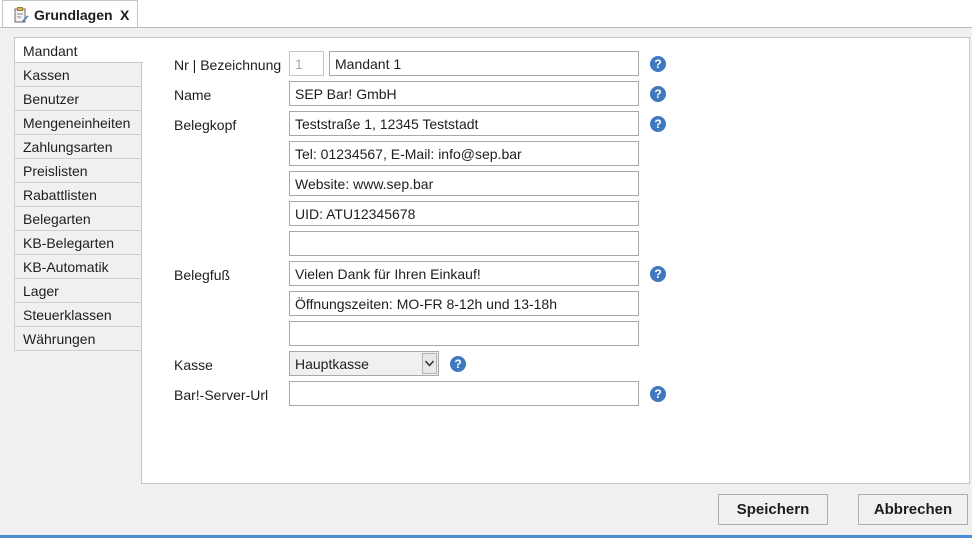 The height and width of the screenshot is (538, 972). I want to click on kasse-select-value: Hauptkasse, so click(332, 364).